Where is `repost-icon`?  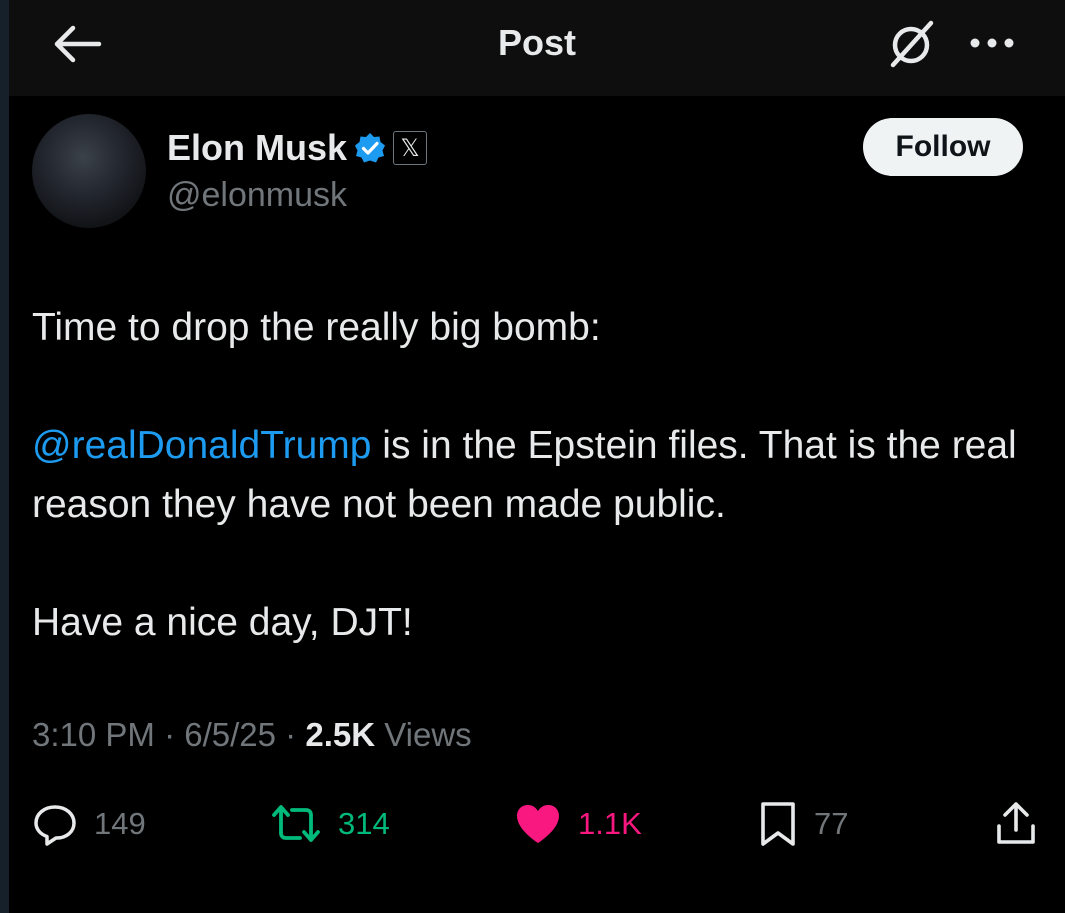 repost-icon is located at coordinates (296, 823).